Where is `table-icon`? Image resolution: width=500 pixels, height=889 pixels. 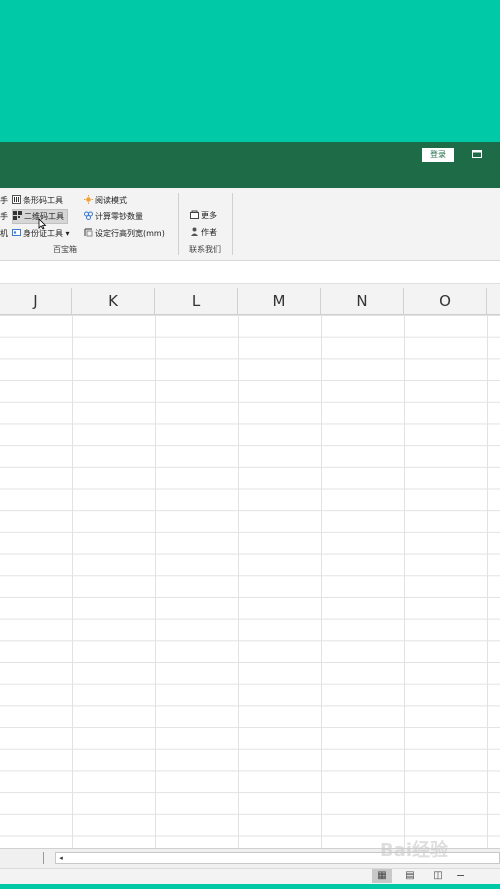 table-icon is located at coordinates (88, 232).